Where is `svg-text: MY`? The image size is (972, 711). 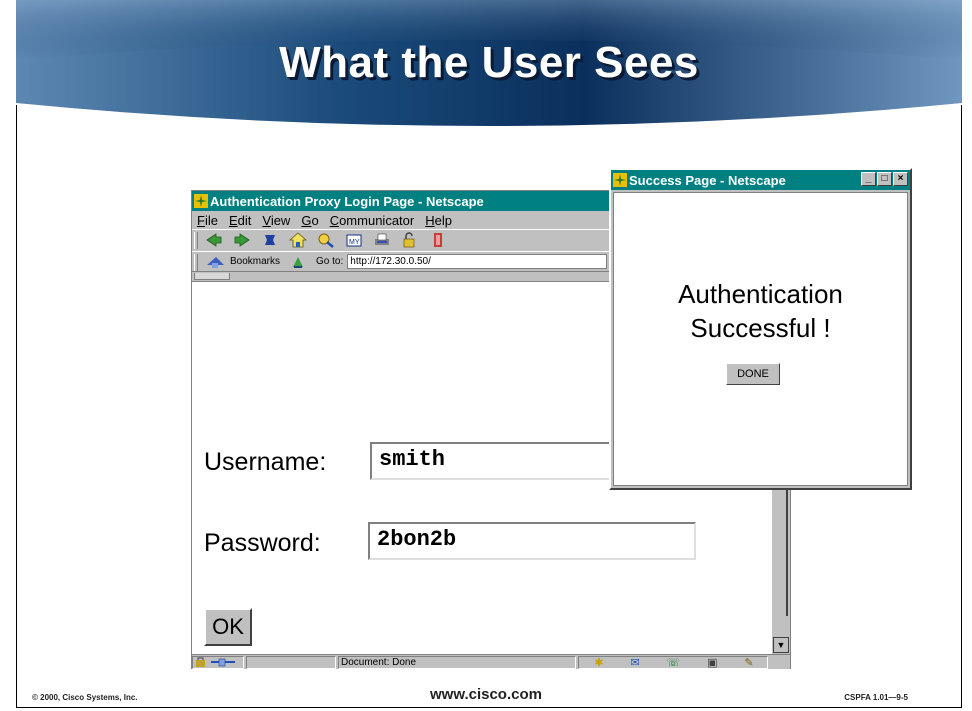 svg-text: MY is located at coordinates (354, 242).